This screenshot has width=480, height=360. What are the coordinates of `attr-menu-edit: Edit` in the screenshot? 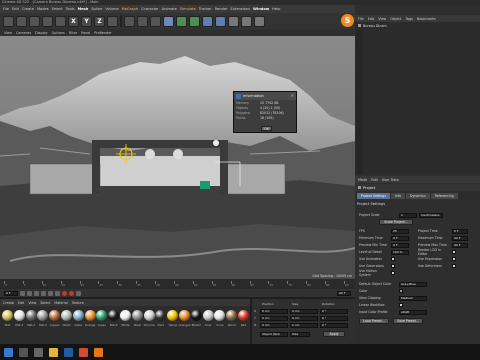 It's located at (374, 180).